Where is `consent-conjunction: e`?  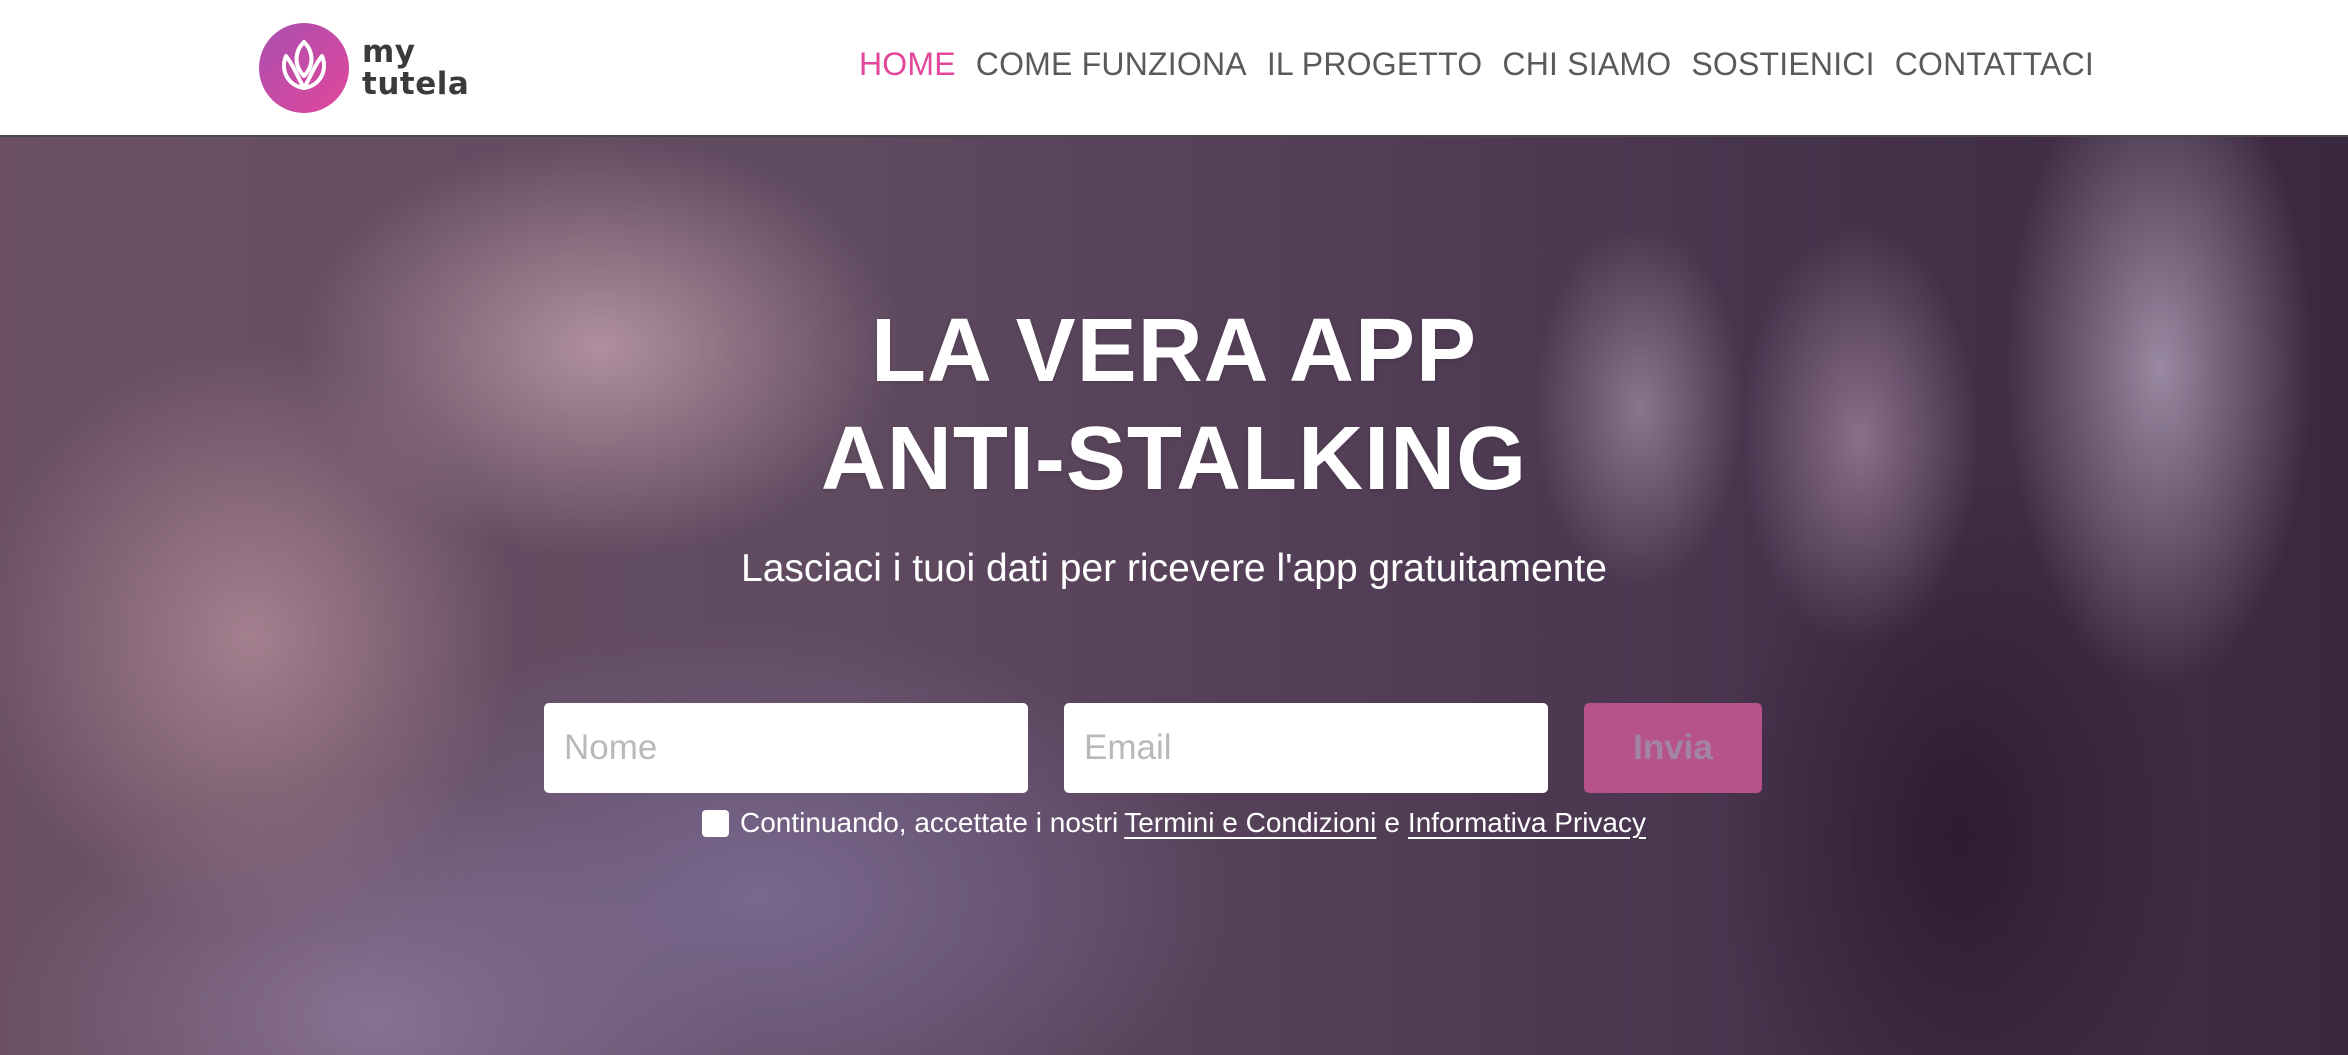
consent-conjunction: e is located at coordinates (1392, 822).